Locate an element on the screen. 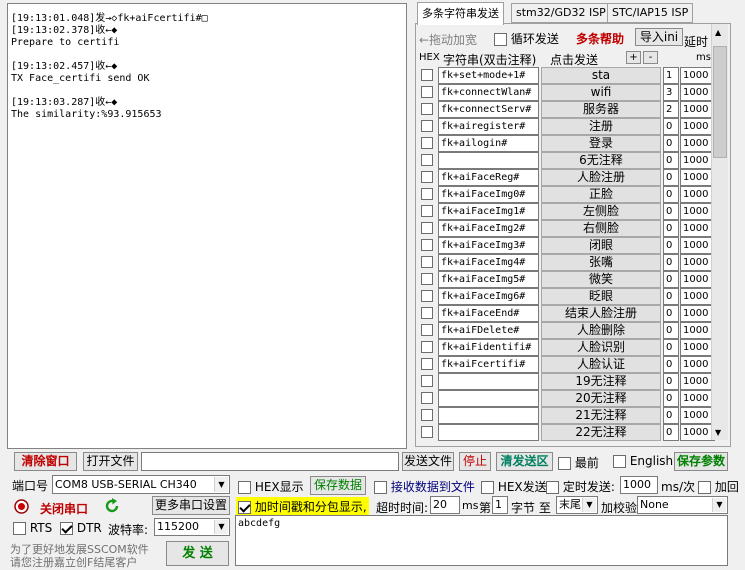 The height and width of the screenshot is (570, 745). row-string-input: fk+connectWlan# is located at coordinates (488, 92).